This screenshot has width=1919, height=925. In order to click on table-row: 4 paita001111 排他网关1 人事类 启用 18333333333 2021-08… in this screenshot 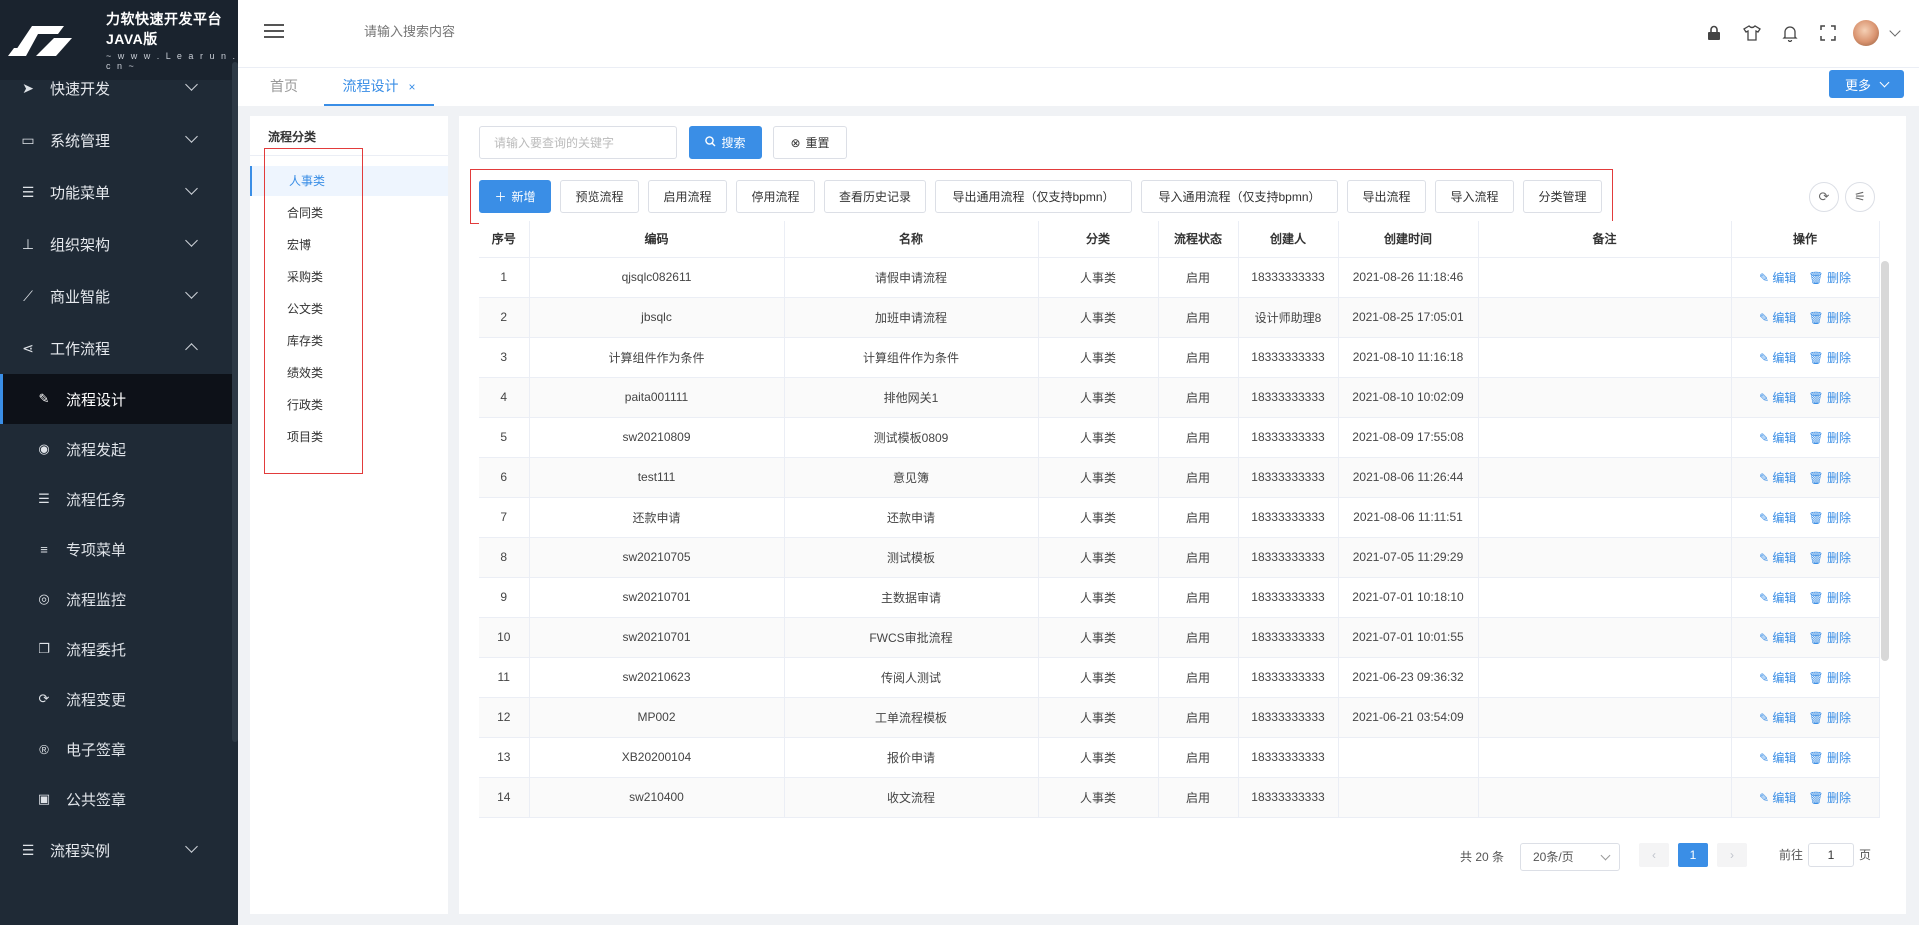, I will do `click(1179, 397)`.